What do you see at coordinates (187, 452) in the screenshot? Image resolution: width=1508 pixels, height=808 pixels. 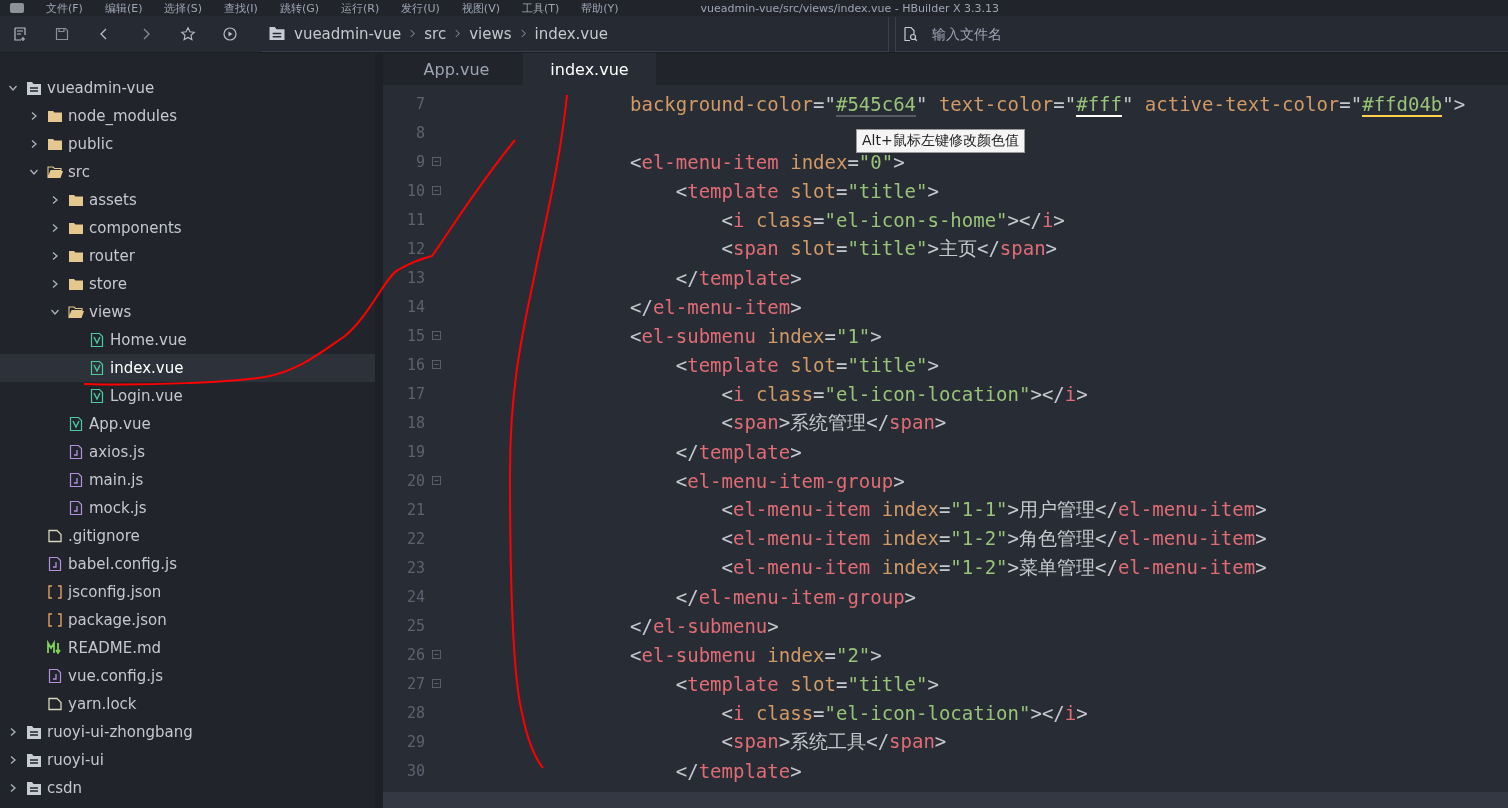 I see `file-tree-item: axios.js` at bounding box center [187, 452].